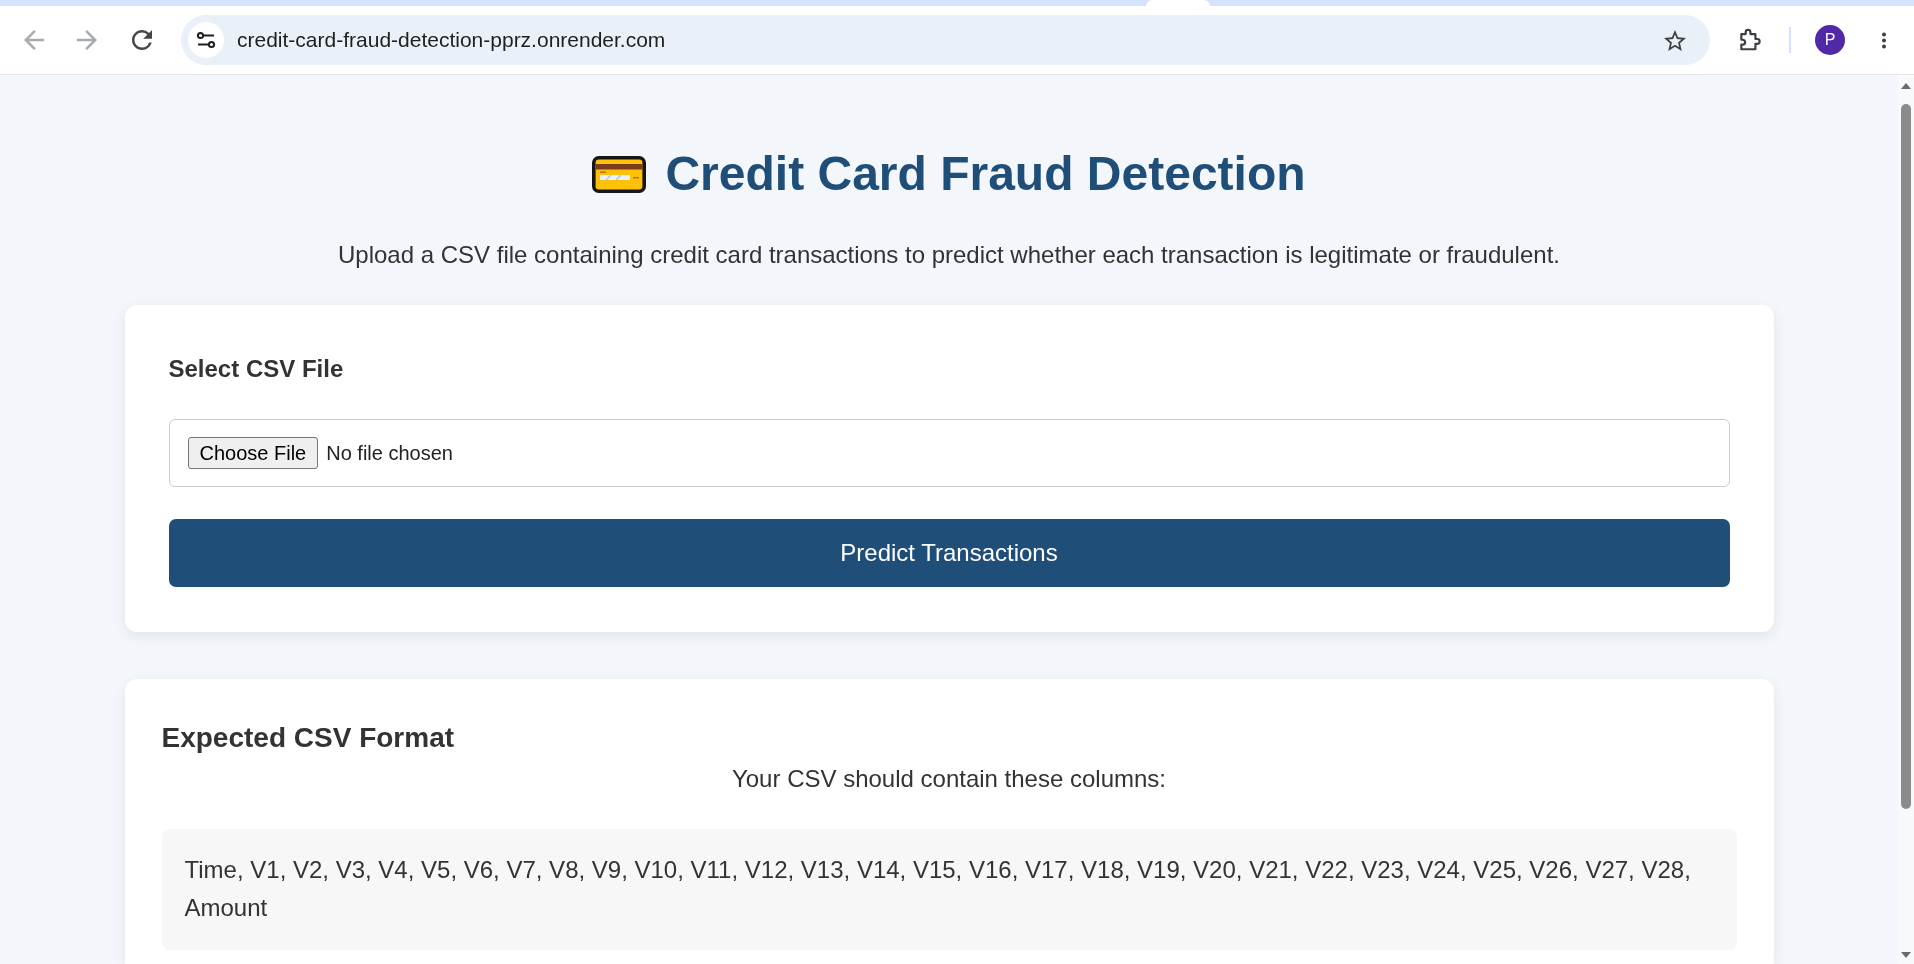 The height and width of the screenshot is (964, 1914). What do you see at coordinates (451, 40) in the screenshot?
I see `url-text: credit-card-fraud-detection-pprz.onrender.com` at bounding box center [451, 40].